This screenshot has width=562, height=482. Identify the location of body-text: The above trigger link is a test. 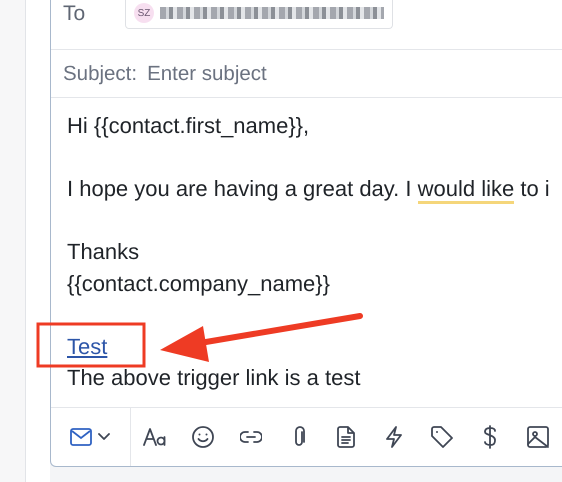
(213, 377).